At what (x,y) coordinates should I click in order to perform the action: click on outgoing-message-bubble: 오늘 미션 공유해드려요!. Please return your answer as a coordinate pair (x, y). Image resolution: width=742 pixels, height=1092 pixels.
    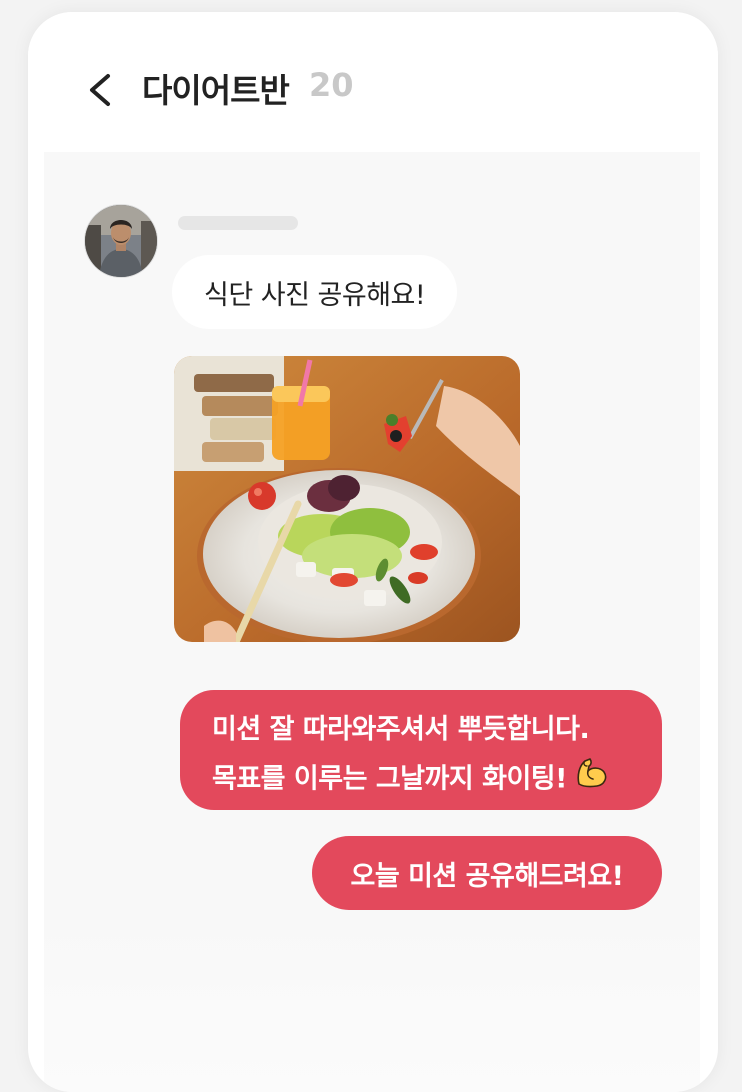
    Looking at the image, I should click on (487, 873).